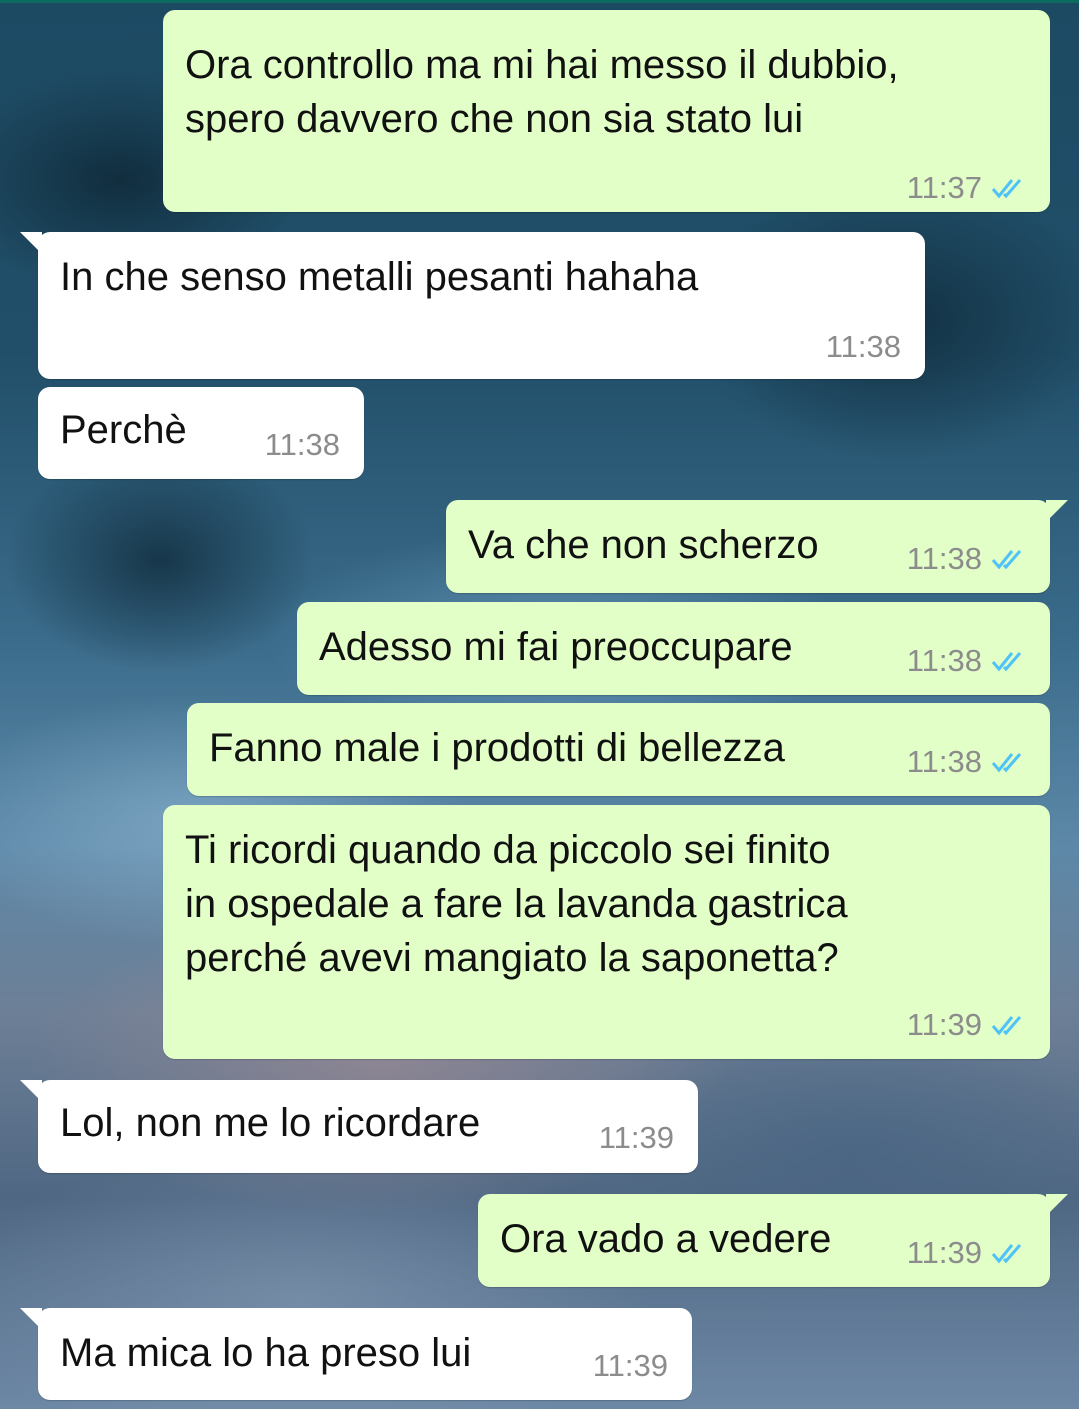 This screenshot has width=1079, height=1409. Describe the element at coordinates (201, 433) in the screenshot. I see `message-bubble-incoming: Perchè 11:38` at that location.